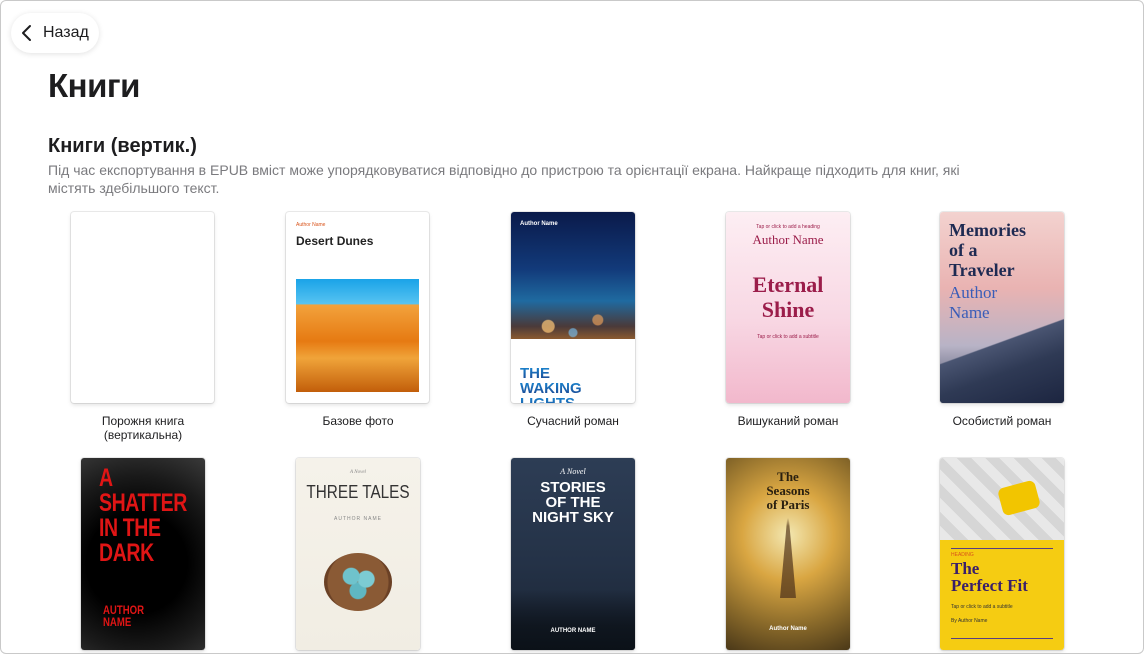 This screenshot has height=654, width=1144. What do you see at coordinates (573, 502) in the screenshot?
I see `cover-title: STORIES OF THE NIGHT SKY` at bounding box center [573, 502].